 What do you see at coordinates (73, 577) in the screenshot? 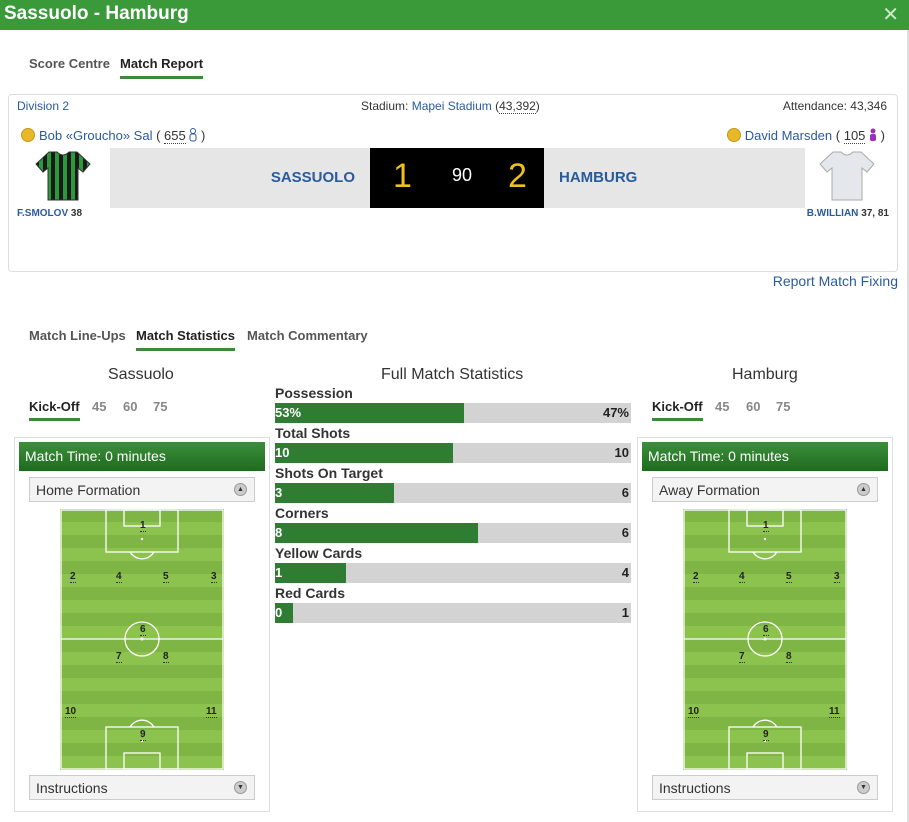
I see `home-player-position: 2` at bounding box center [73, 577].